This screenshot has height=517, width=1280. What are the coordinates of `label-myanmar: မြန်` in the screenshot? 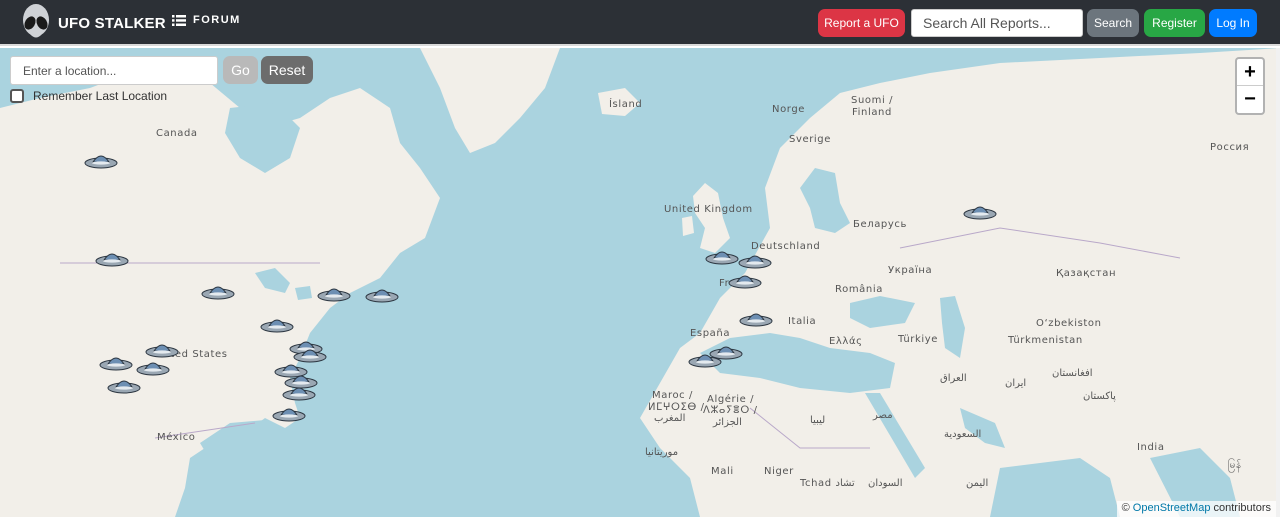 It's located at (1235, 465).